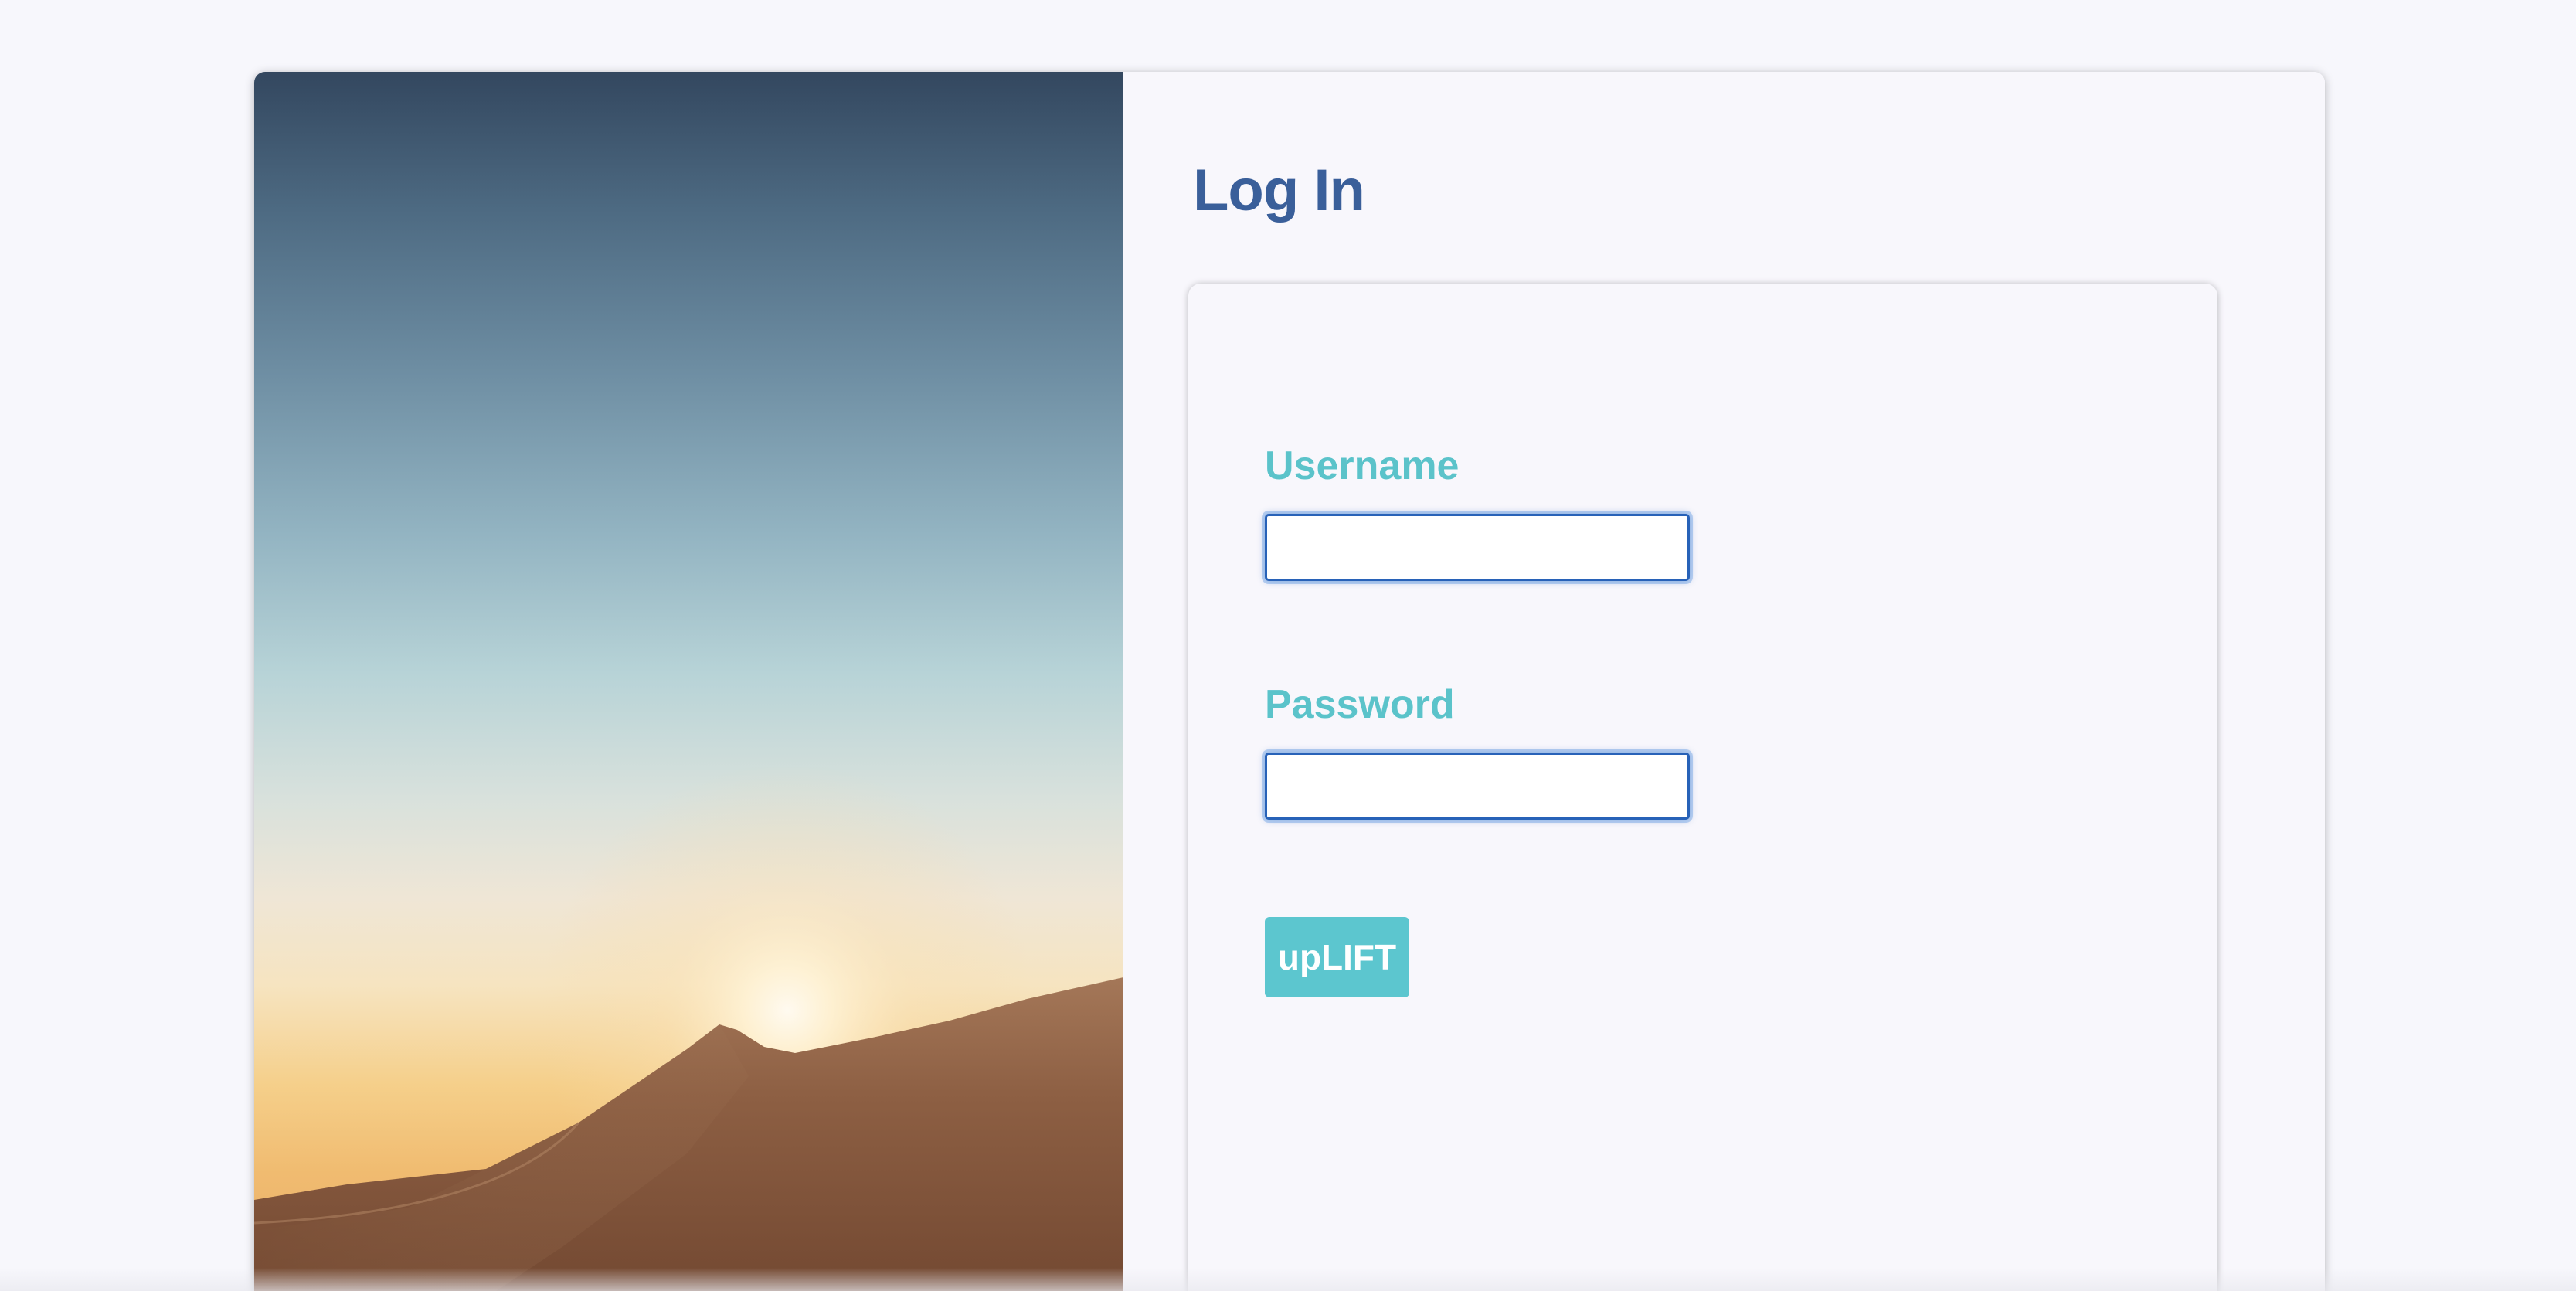  What do you see at coordinates (1477, 547) in the screenshot?
I see `username-input` at bounding box center [1477, 547].